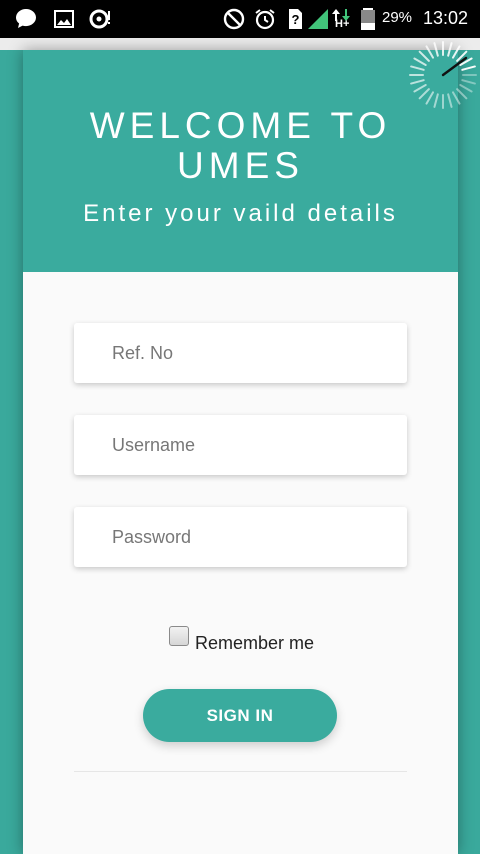 This screenshot has height=854, width=480. I want to click on sync-icon, so click(99, 19).